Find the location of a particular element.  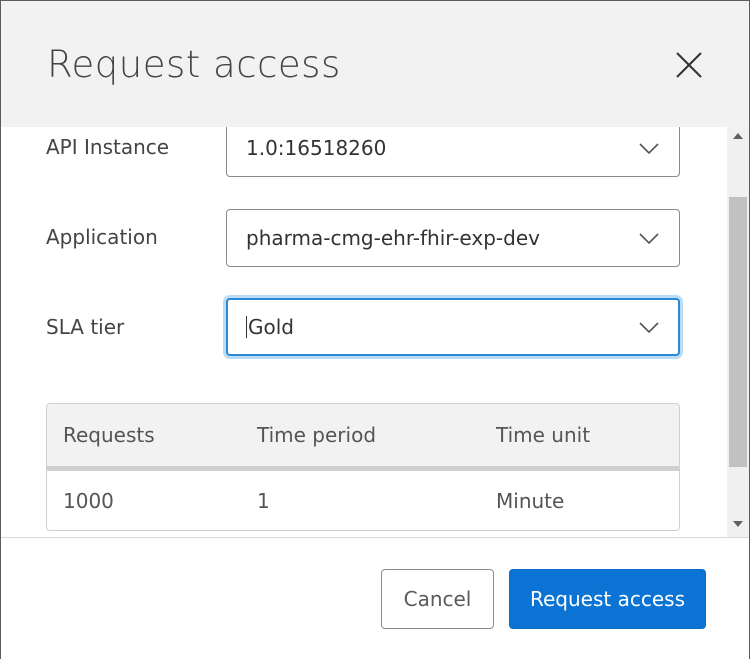

sla-tier-value-wrap: Gold is located at coordinates (270, 327).